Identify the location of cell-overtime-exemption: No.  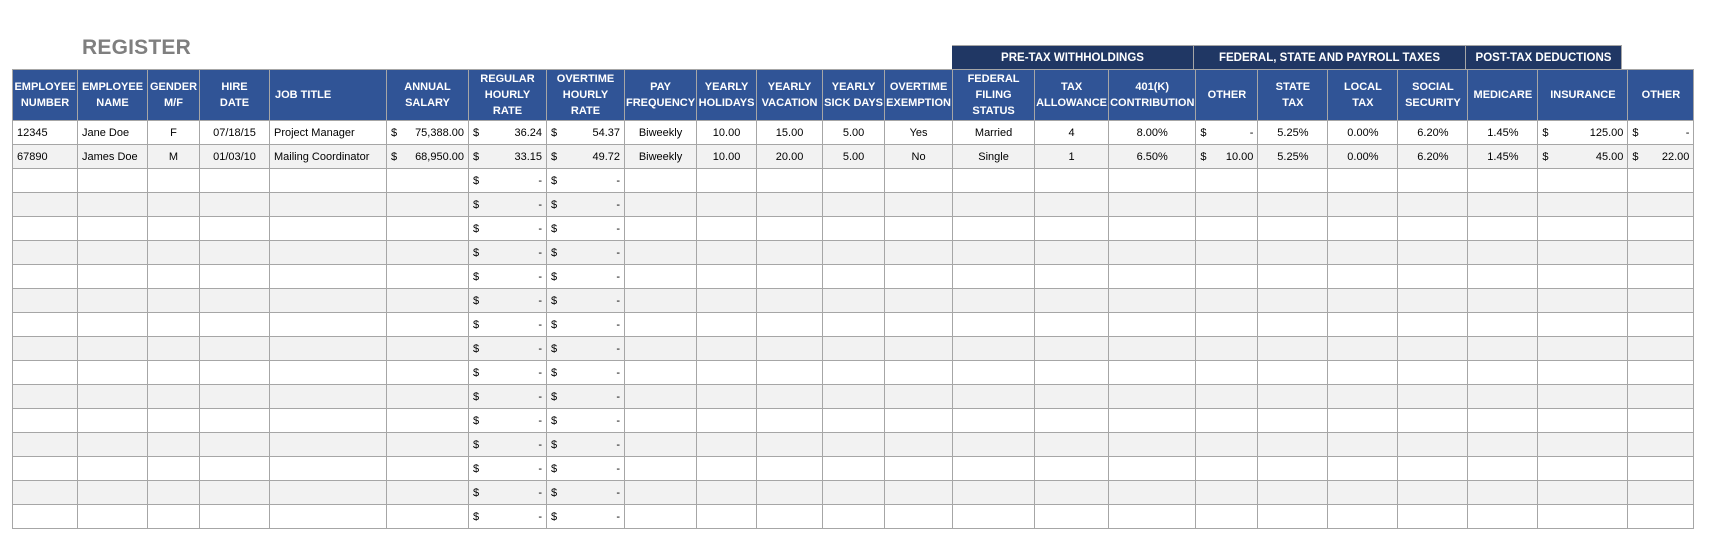
(919, 156).